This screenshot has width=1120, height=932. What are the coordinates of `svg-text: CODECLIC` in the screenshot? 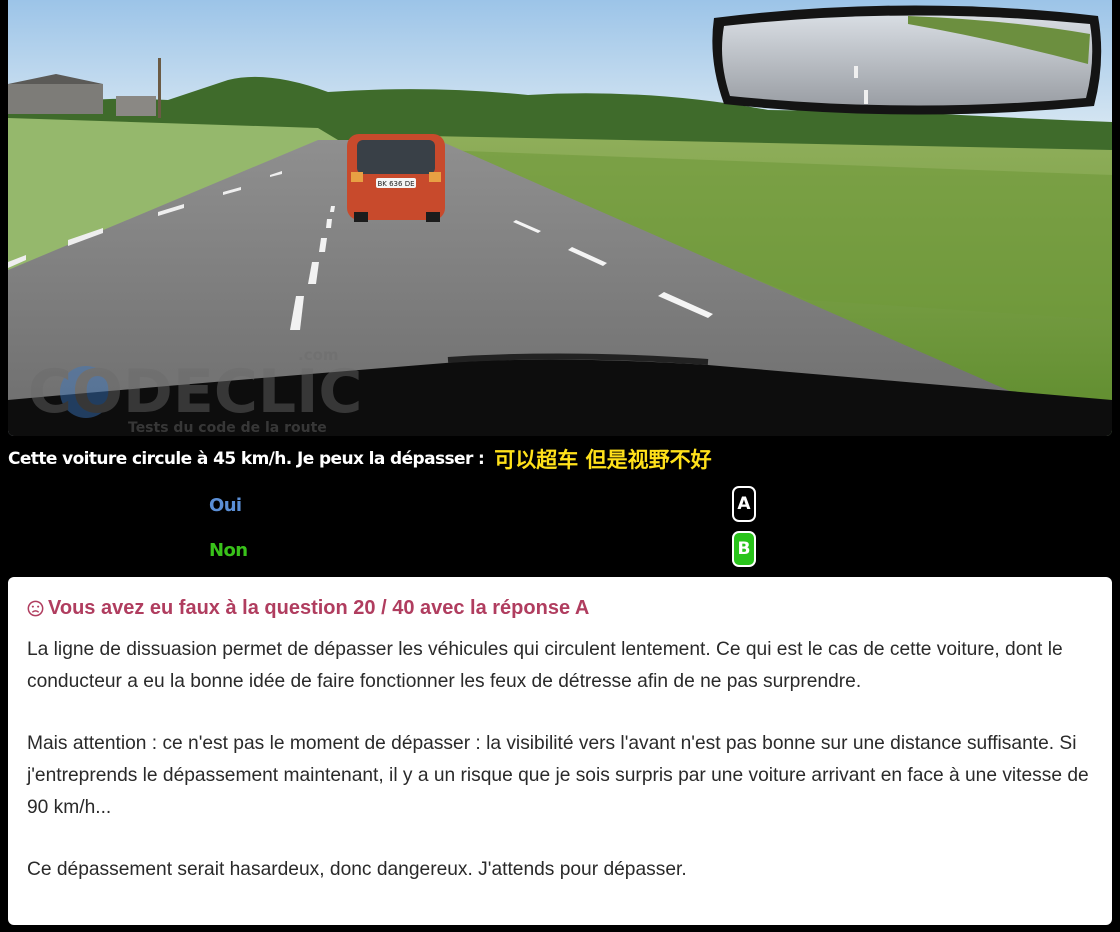 It's located at (195, 392).